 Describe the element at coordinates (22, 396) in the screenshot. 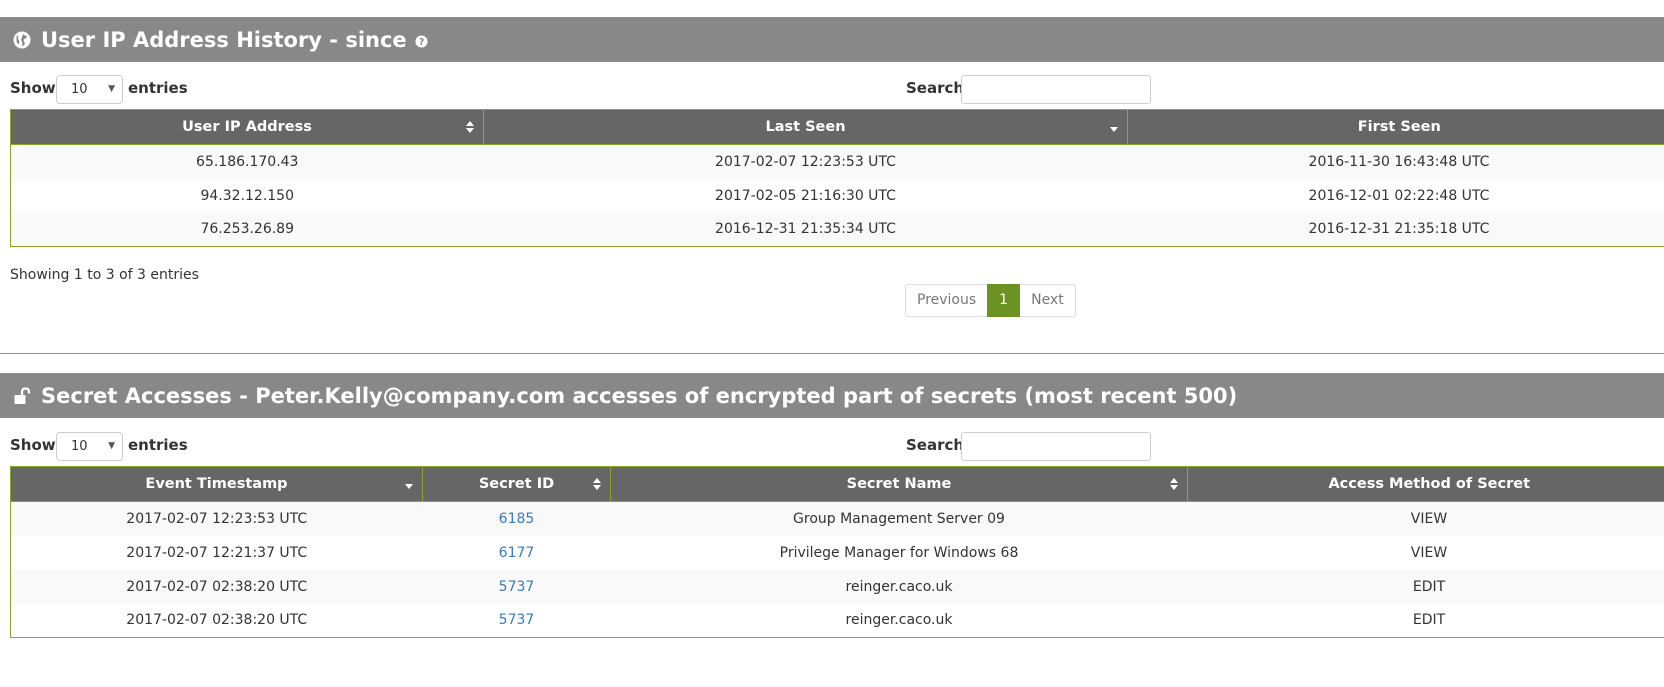

I see `unlock-icon` at that location.